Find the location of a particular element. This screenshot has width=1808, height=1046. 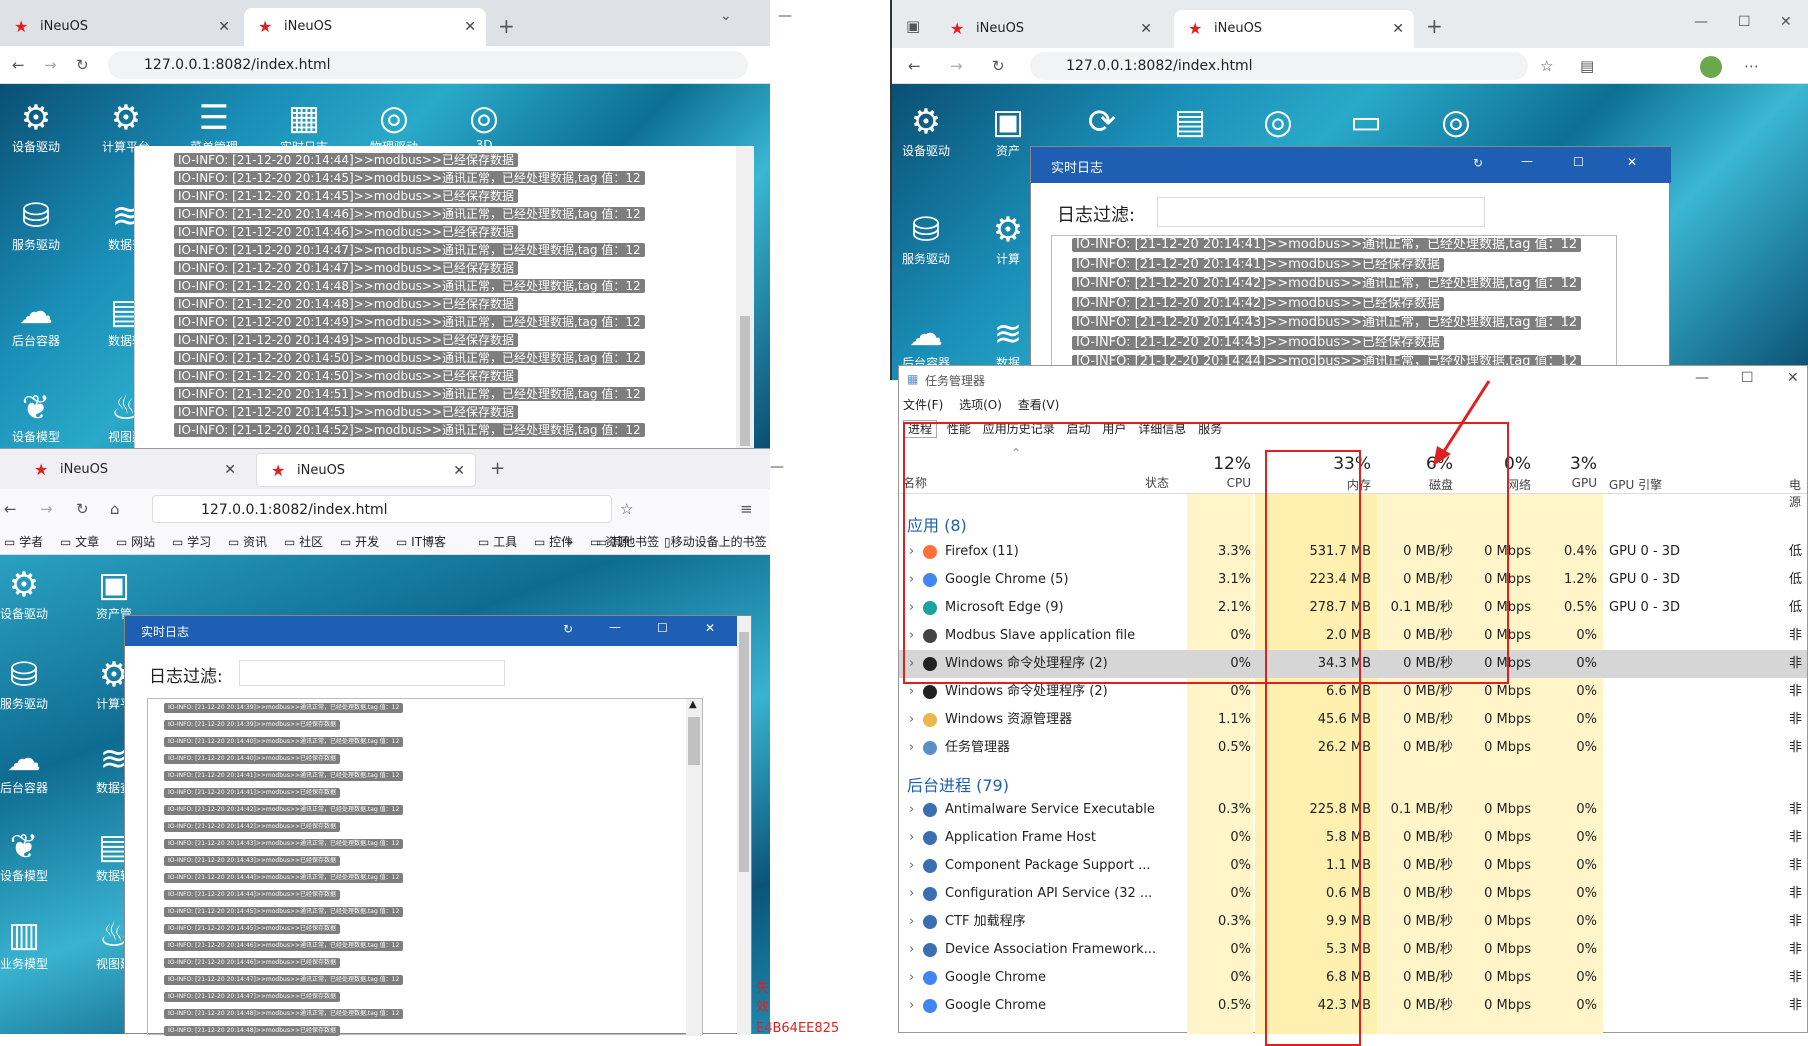

scrollbar is located at coordinates (745, 297).